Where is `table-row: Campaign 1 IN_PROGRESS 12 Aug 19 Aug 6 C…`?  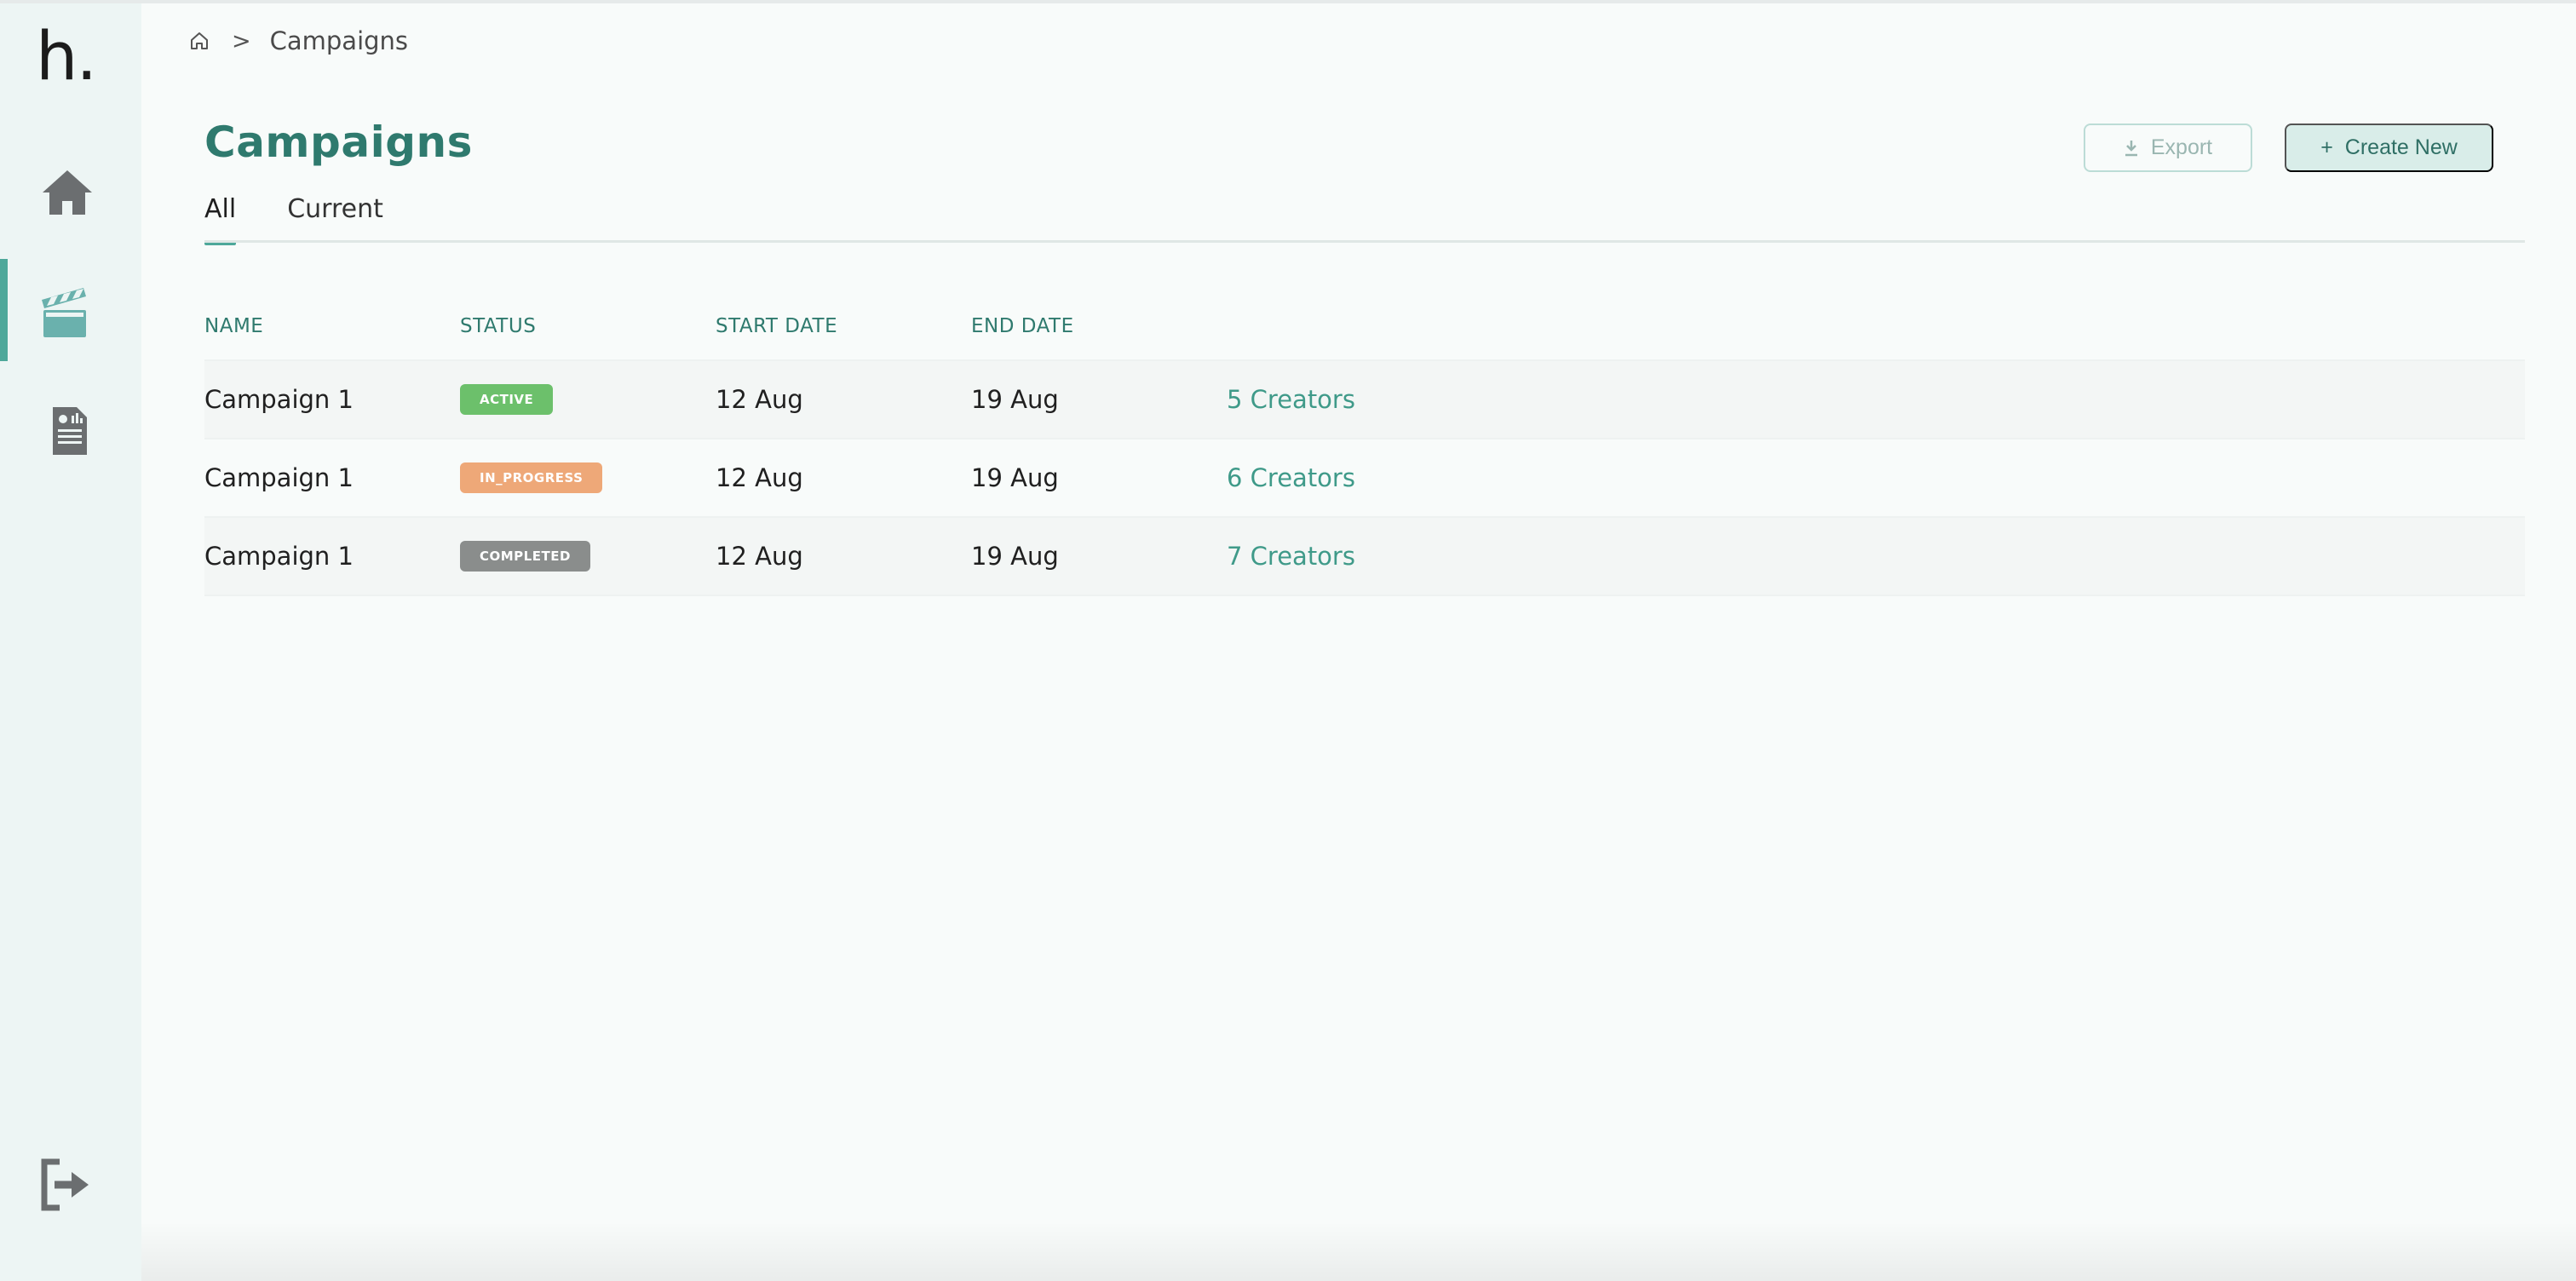
table-row: Campaign 1 IN_PROGRESS 12 Aug 19 Aug 6 C… is located at coordinates (1364, 478).